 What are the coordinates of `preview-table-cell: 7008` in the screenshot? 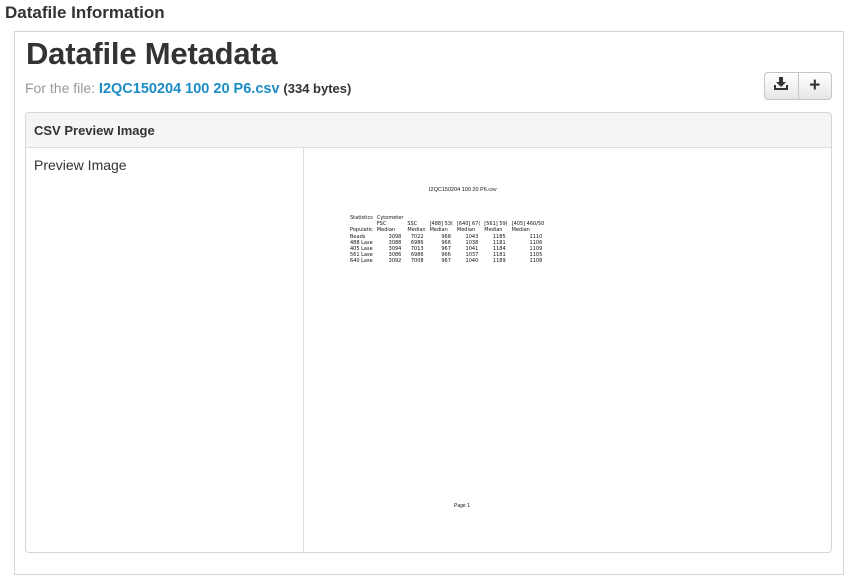 It's located at (417, 261).